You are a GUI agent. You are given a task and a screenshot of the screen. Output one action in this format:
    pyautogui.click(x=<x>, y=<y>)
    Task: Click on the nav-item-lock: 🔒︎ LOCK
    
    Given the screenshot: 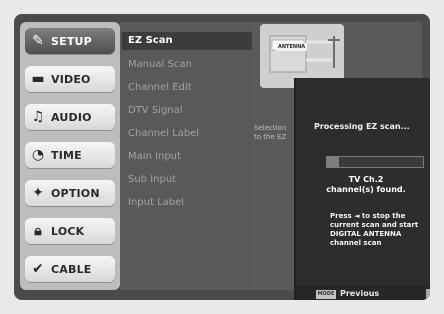 What is the action you would take?
    pyautogui.click(x=70, y=231)
    